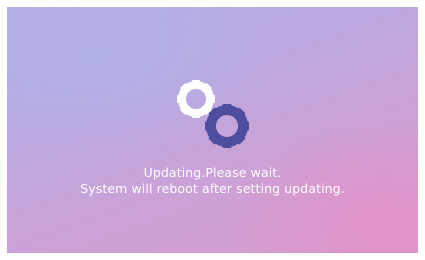 The image size is (425, 260). What do you see at coordinates (227, 126) in the screenshot?
I see `dark-gear-icon` at bounding box center [227, 126].